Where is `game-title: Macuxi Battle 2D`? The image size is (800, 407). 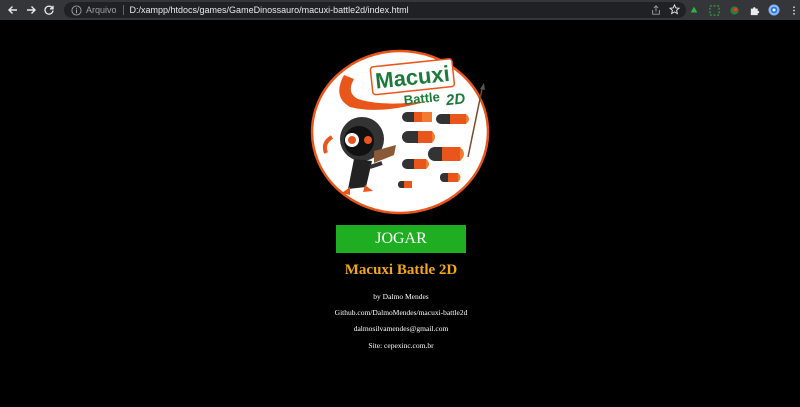 game-title: Macuxi Battle 2D is located at coordinates (401, 270).